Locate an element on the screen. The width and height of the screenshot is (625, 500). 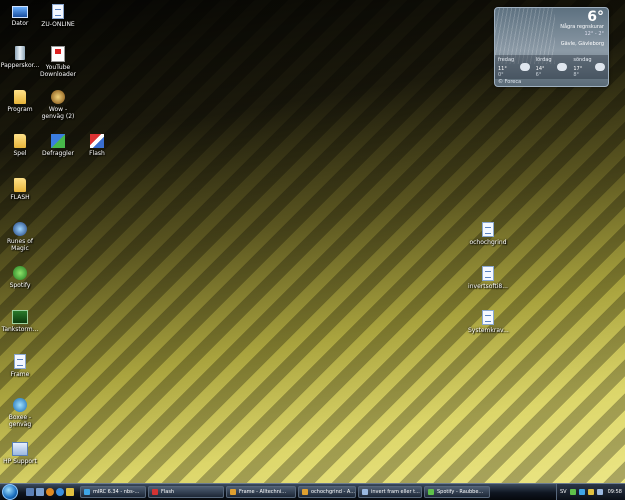
desktop-icon-label: YouTube Downloader is located at coordinates (58, 71).